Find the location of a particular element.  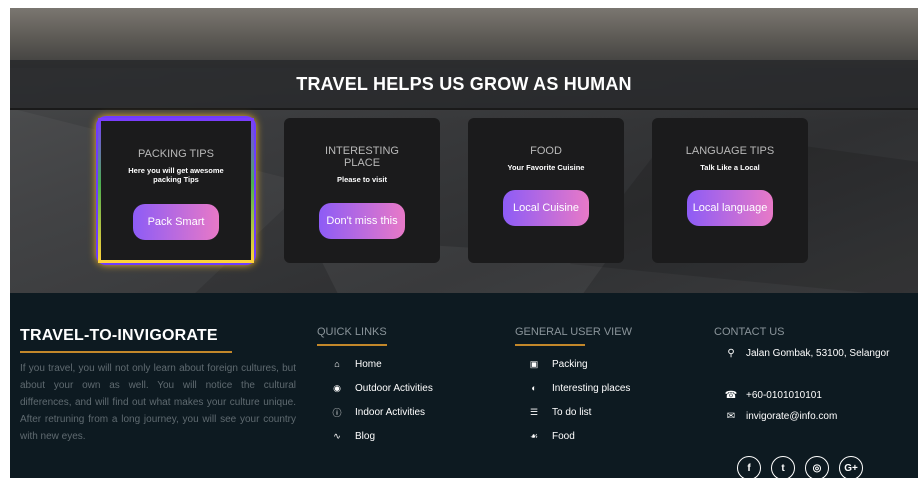

map-marker-icon: ⚲ is located at coordinates (731, 353).